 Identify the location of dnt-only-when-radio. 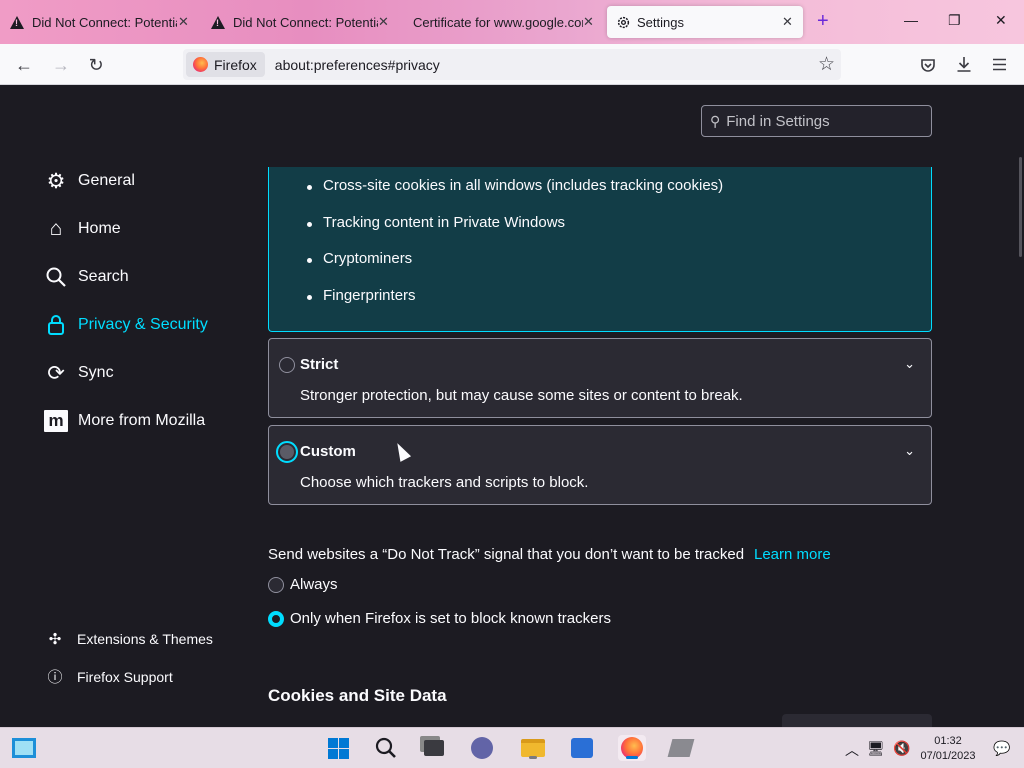
(276, 618).